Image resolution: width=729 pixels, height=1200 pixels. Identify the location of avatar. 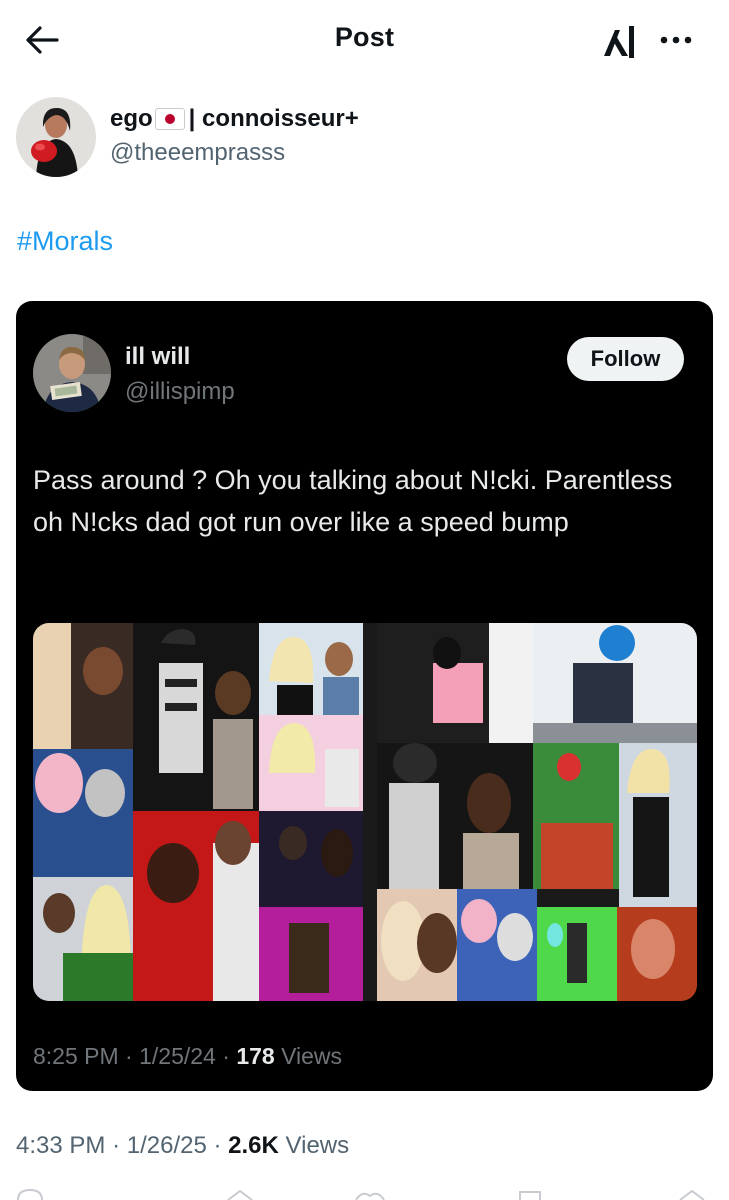
(56, 137).